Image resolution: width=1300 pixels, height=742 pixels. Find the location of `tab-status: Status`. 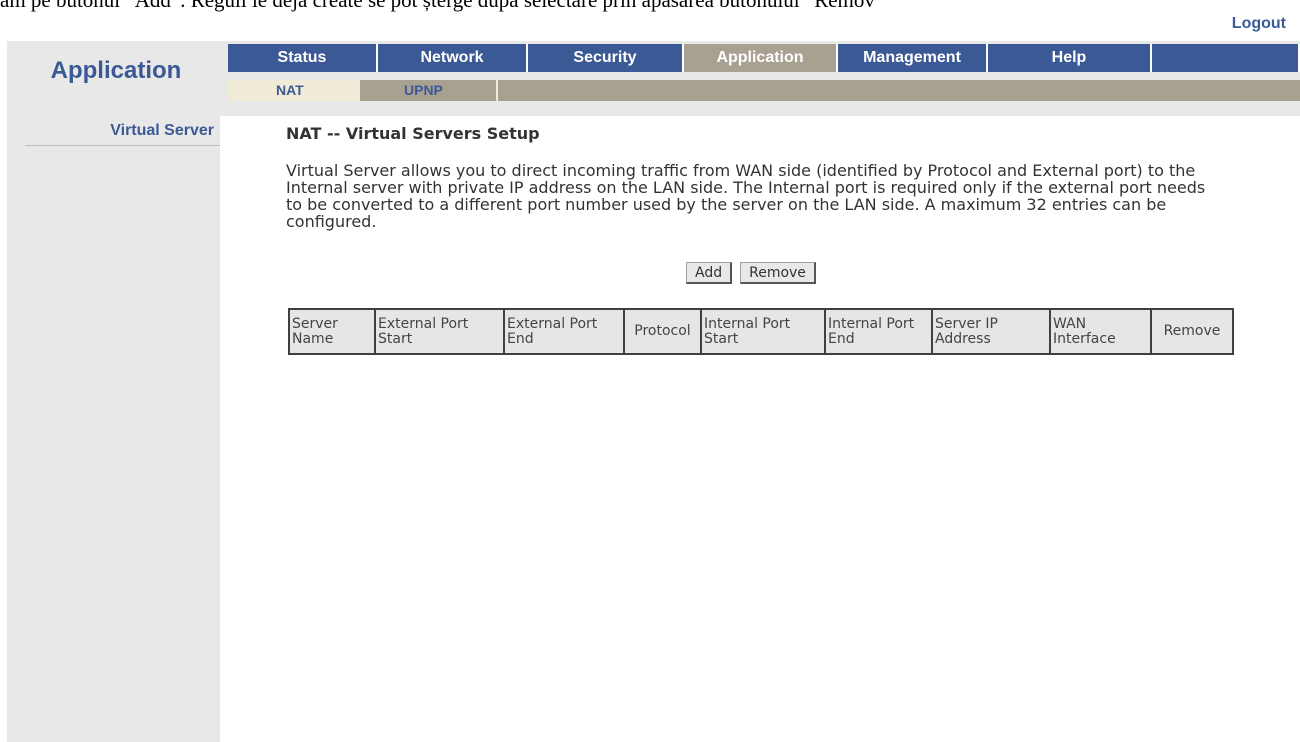

tab-status: Status is located at coordinates (303, 58).